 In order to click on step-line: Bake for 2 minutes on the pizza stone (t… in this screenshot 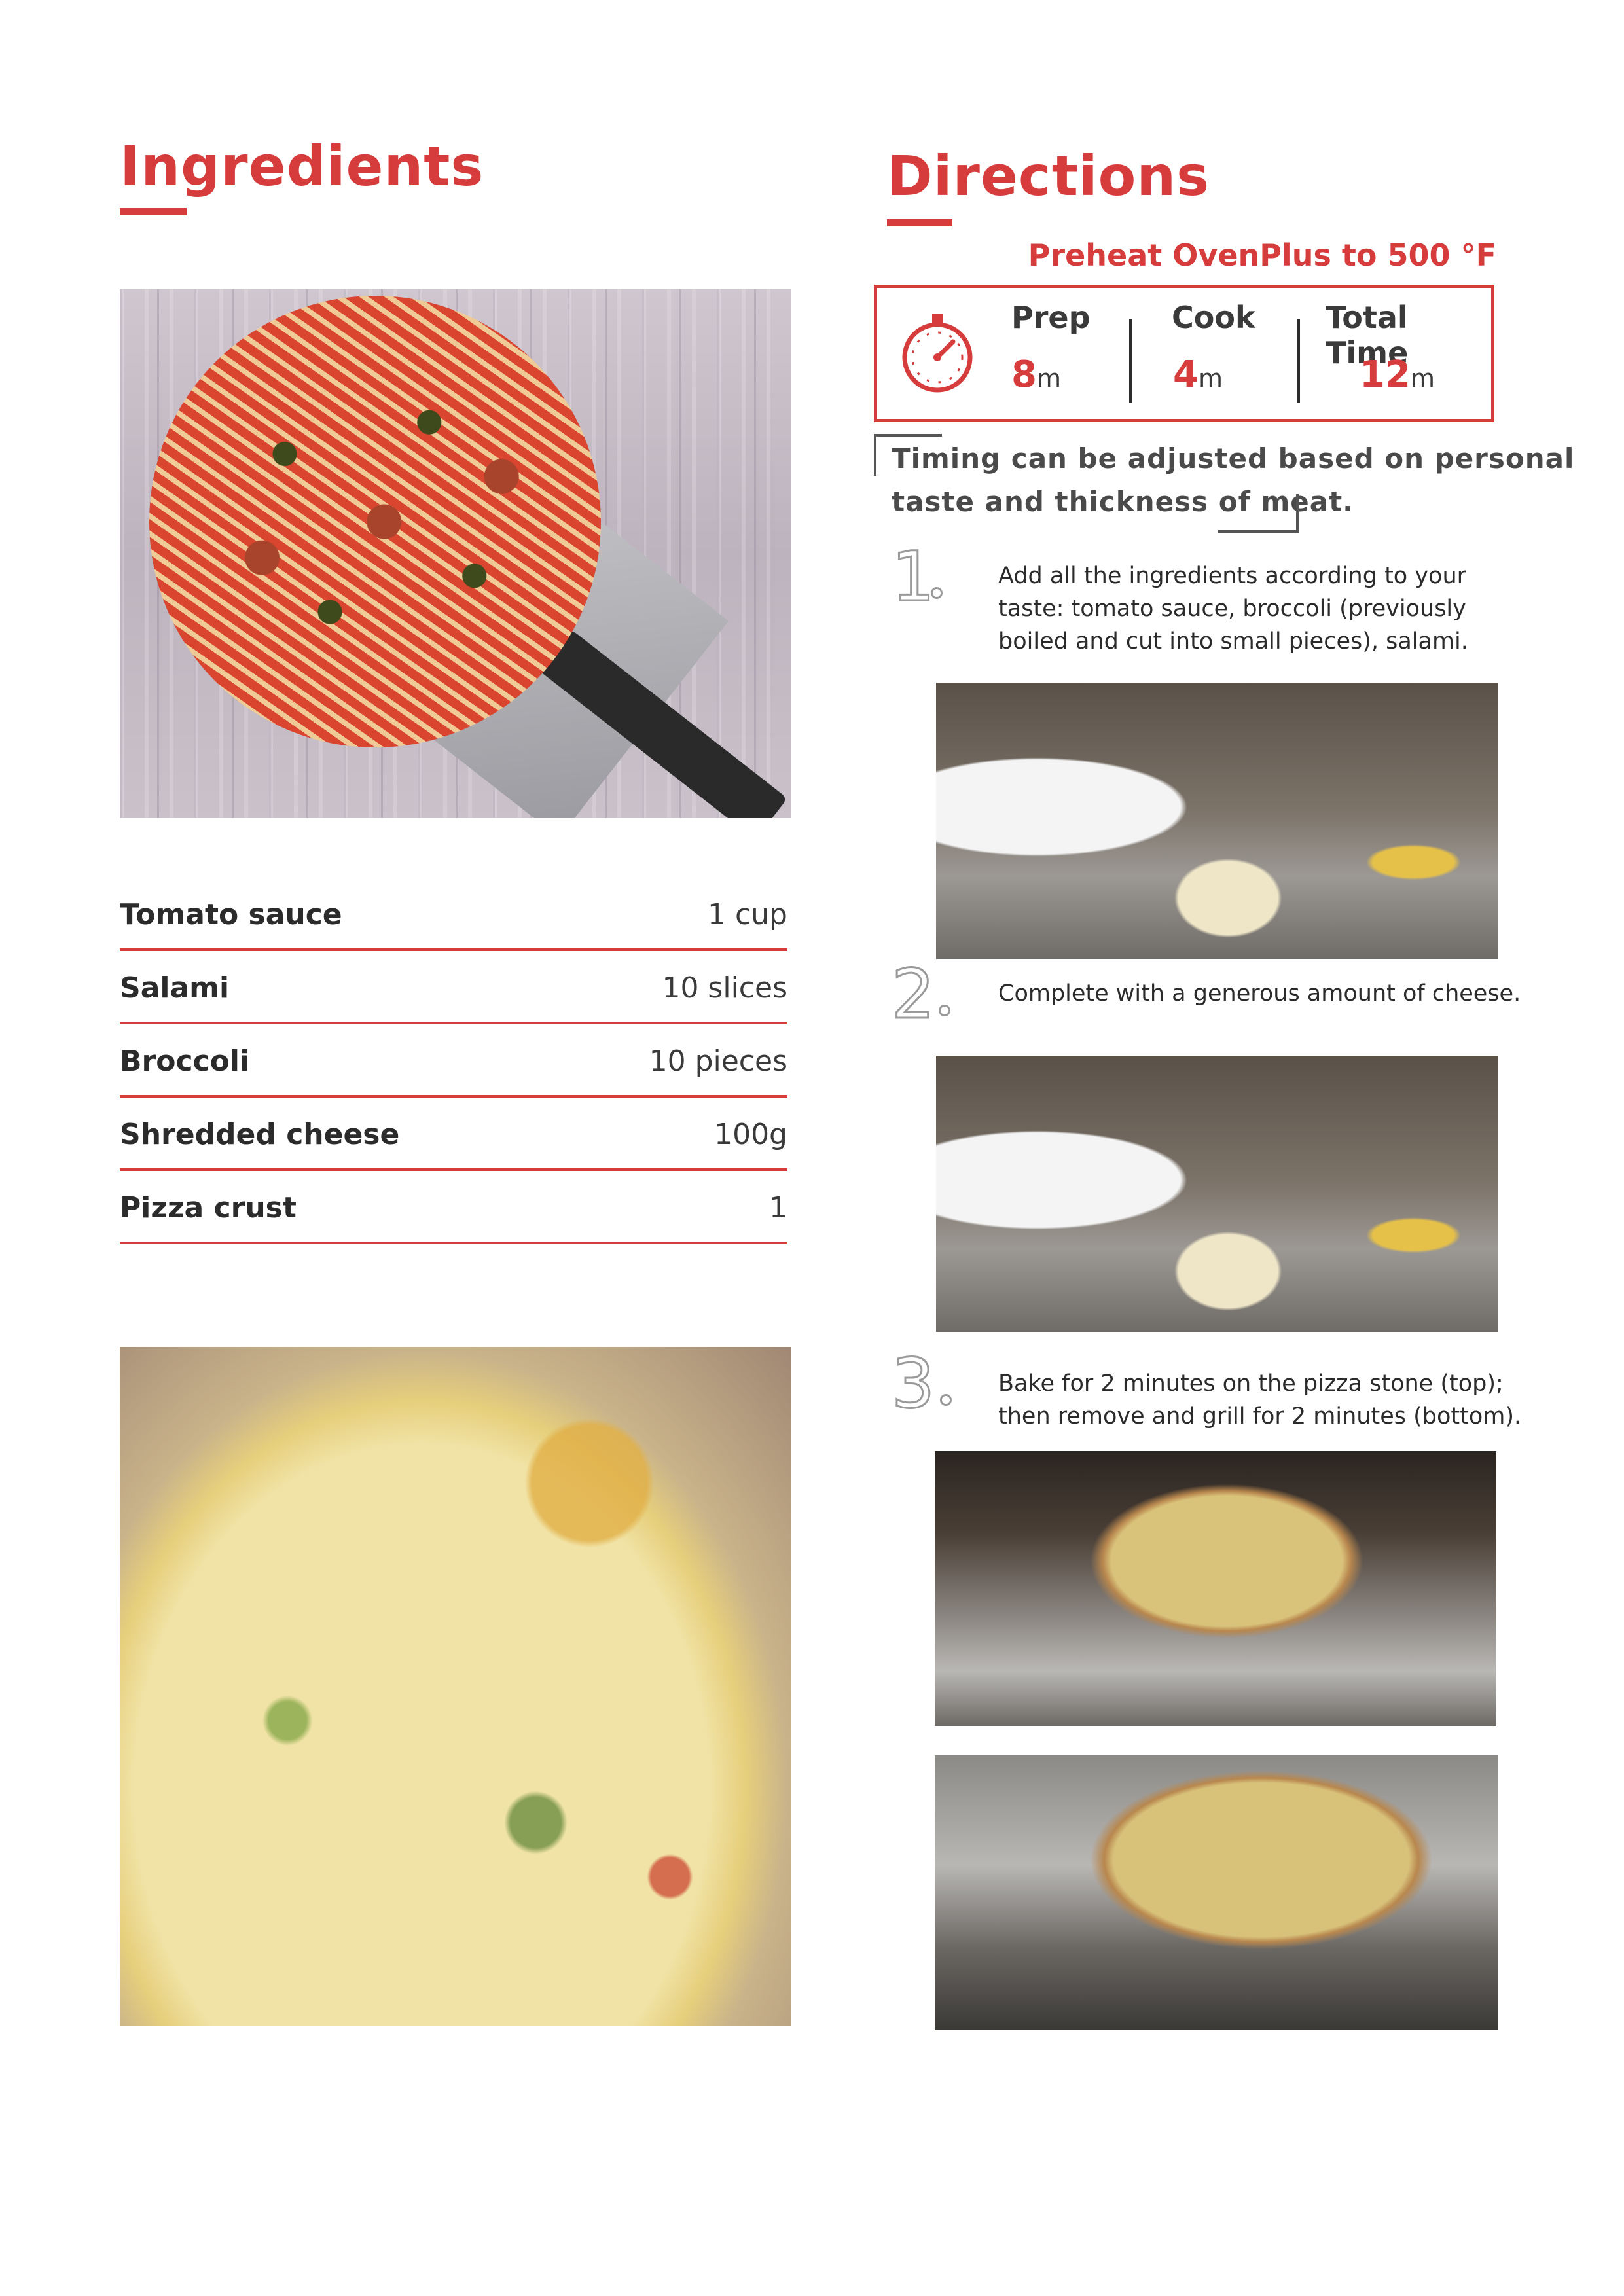, I will do `click(1251, 1384)`.